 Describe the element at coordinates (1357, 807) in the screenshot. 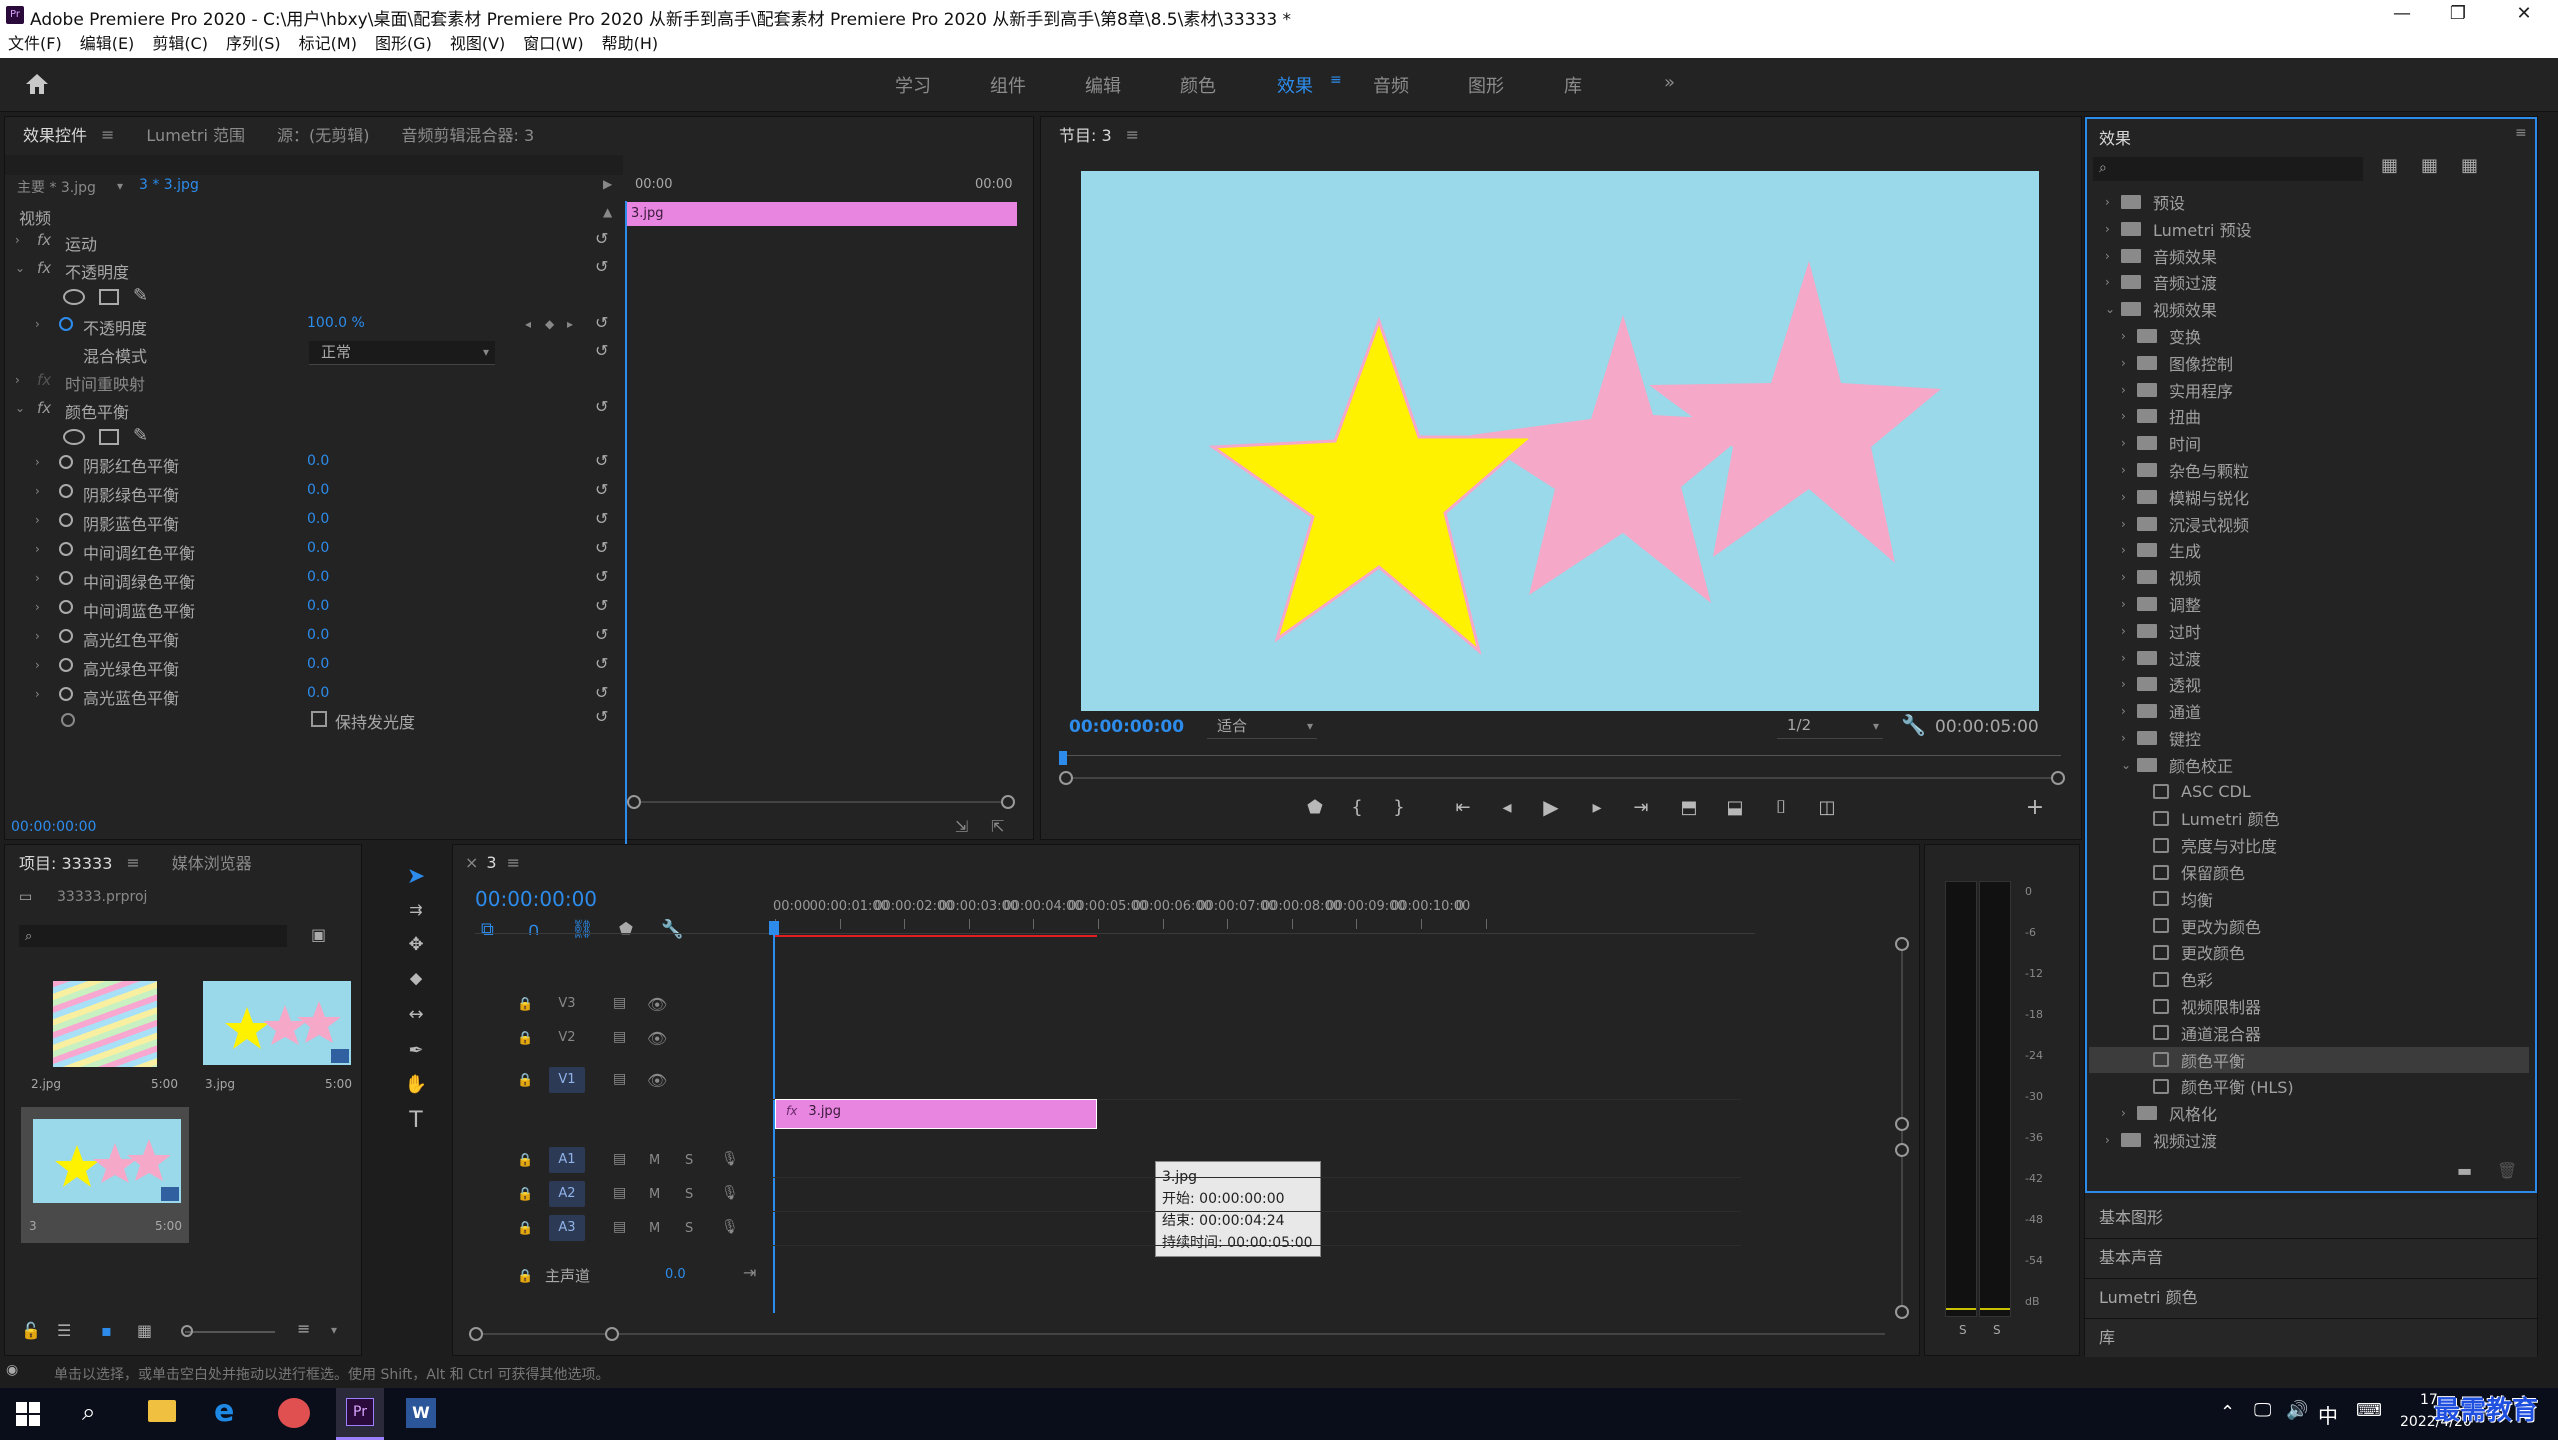

I see `mark-in-icon: {` at that location.